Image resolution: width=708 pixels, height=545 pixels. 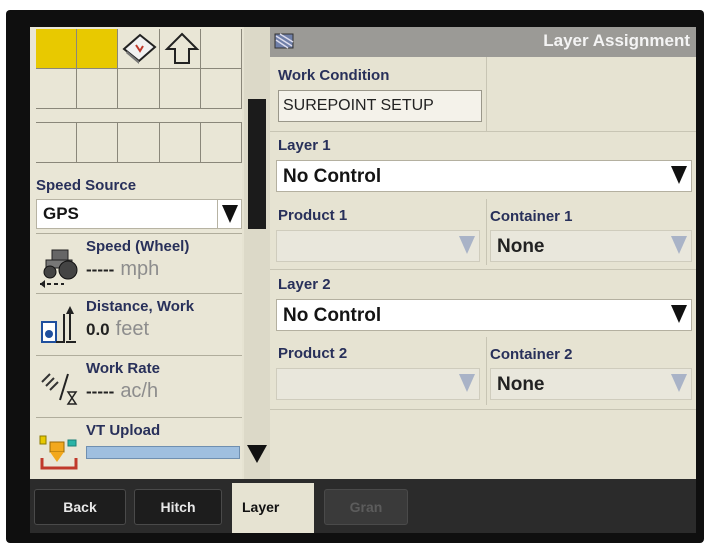 What do you see at coordinates (616, 40) in the screenshot?
I see `page-title: Layer Assignment` at bounding box center [616, 40].